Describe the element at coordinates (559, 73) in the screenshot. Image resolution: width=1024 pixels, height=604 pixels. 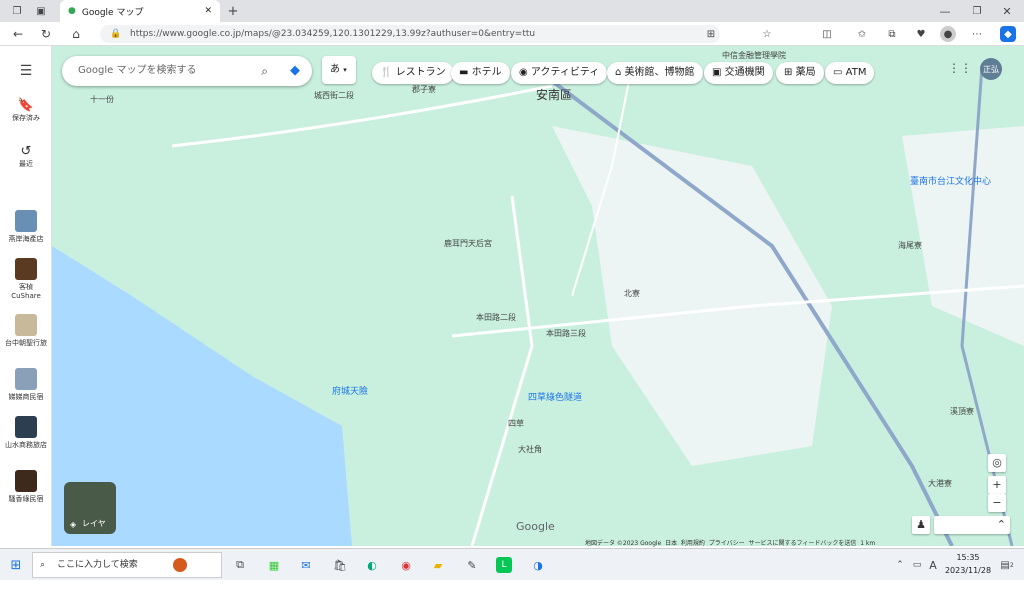
I see `chip-activities: ◉ アクティビティ` at that location.